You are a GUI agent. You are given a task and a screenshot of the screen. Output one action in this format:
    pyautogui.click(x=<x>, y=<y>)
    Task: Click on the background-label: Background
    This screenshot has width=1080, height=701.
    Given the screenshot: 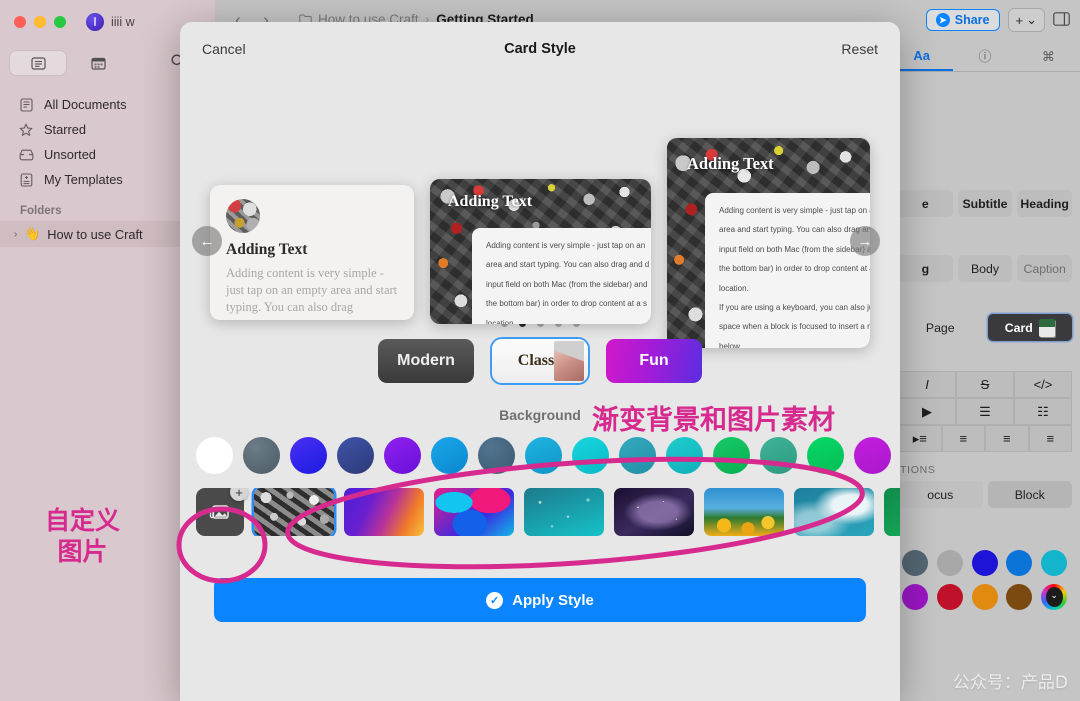 What is the action you would take?
    pyautogui.click(x=540, y=415)
    